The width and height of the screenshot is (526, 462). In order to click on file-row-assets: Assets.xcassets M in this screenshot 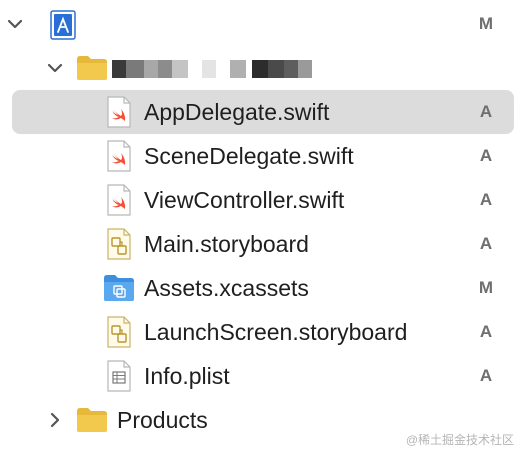, I will do `click(263, 288)`.